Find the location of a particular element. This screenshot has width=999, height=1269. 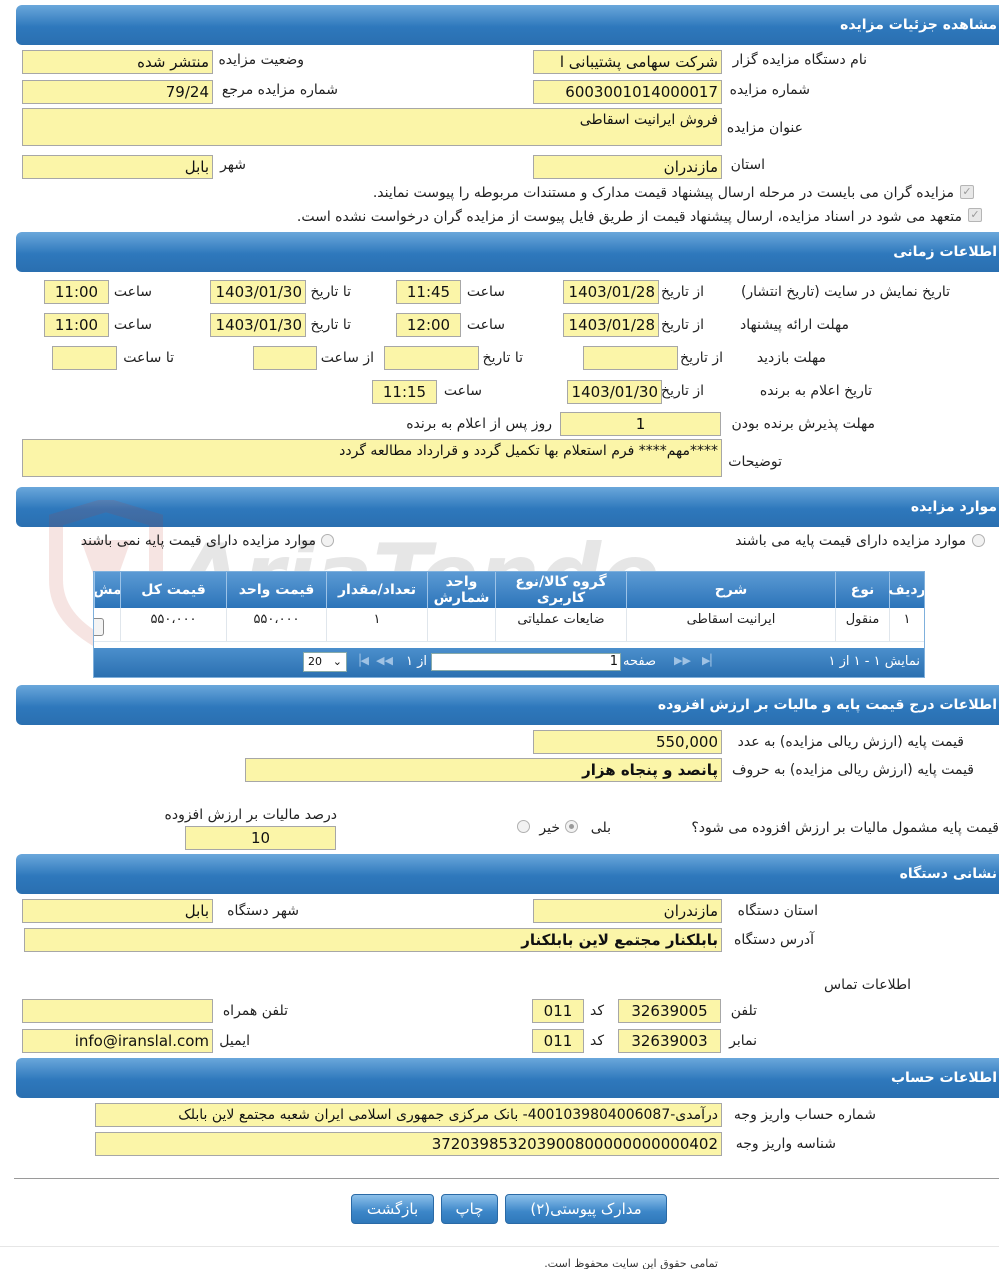

vat-no-label: خیر is located at coordinates (549, 828).